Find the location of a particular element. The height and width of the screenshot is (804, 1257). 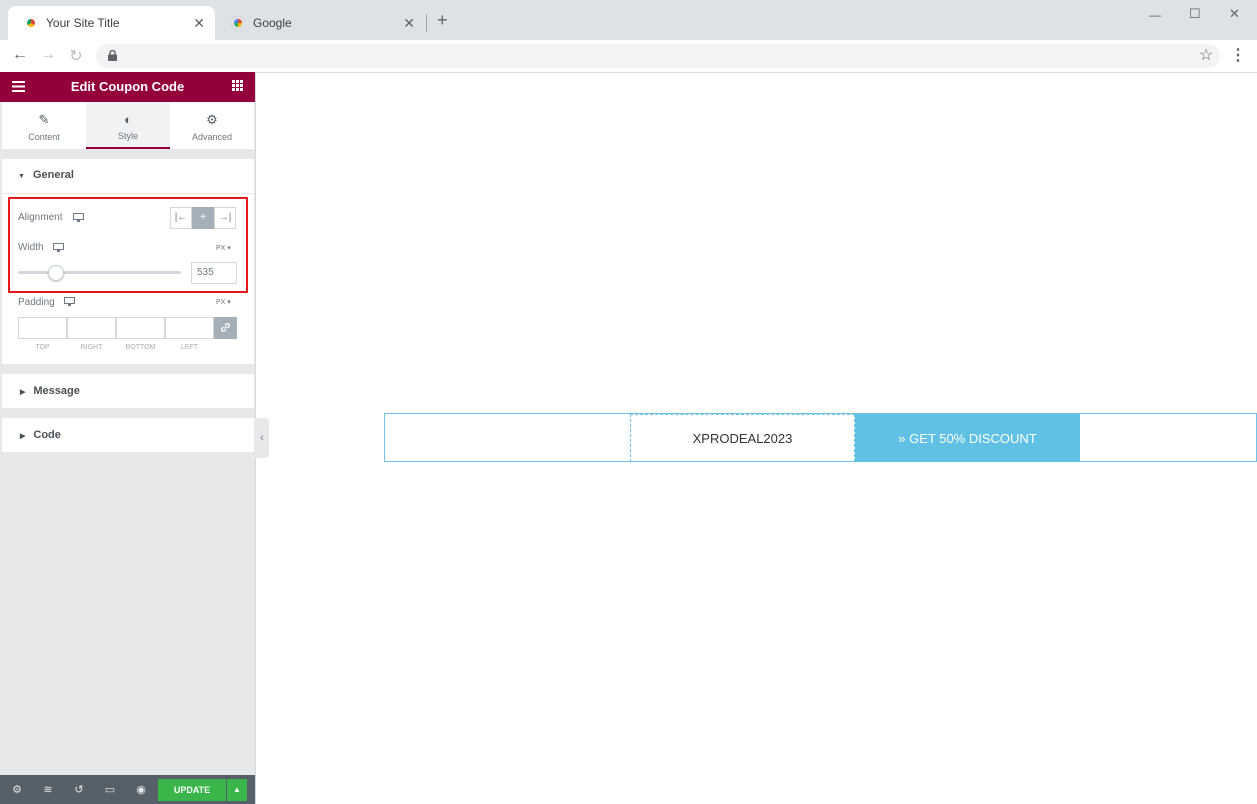

browser-tab-bar: Your Site Title ✕ Google ✕ + — ☐ ✕ is located at coordinates (628, 20).